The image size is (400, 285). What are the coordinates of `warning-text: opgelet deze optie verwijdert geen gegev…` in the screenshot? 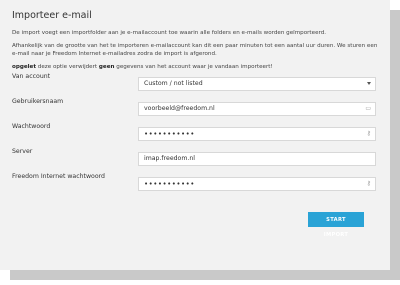 It's located at (142, 67).